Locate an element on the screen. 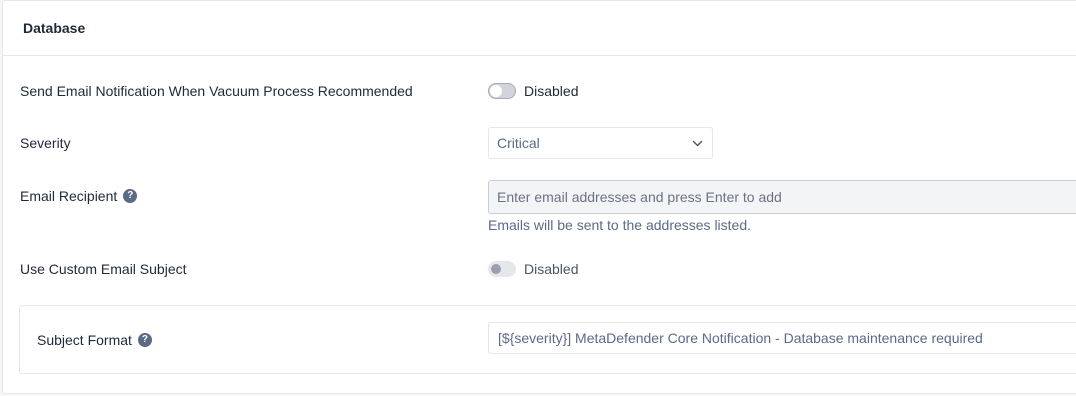 The image size is (1076, 396). severity-label-text: Severity is located at coordinates (45, 143).